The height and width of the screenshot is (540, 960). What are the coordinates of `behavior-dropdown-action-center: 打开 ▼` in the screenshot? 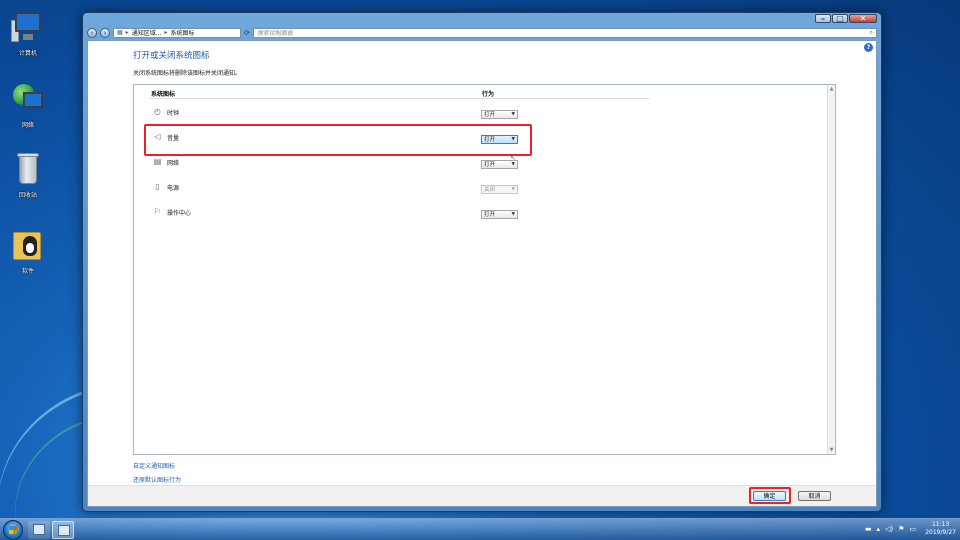 It's located at (499, 214).